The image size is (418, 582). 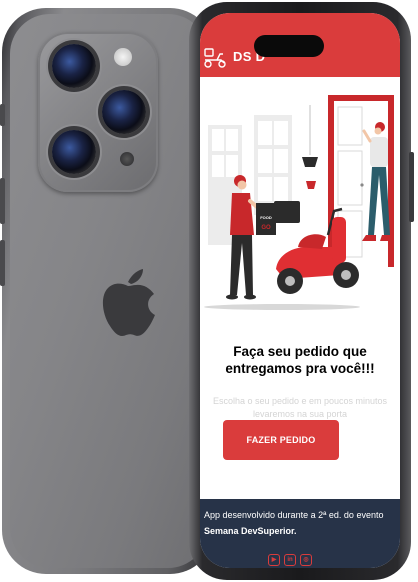 What do you see at coordinates (128, 302) in the screenshot?
I see `apple-logo-icon` at bounding box center [128, 302].